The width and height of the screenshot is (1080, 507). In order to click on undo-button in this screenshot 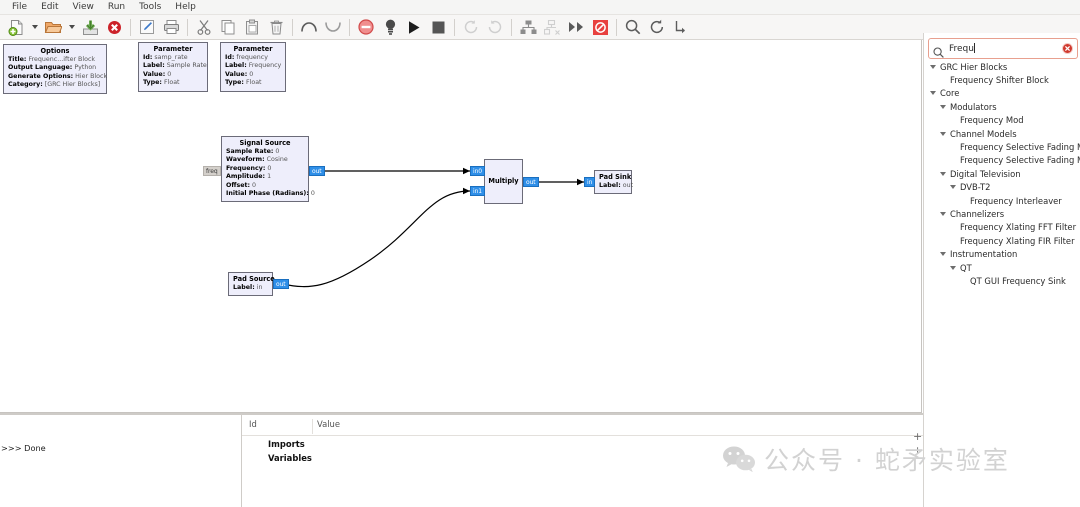, I will do `click(309, 27)`.